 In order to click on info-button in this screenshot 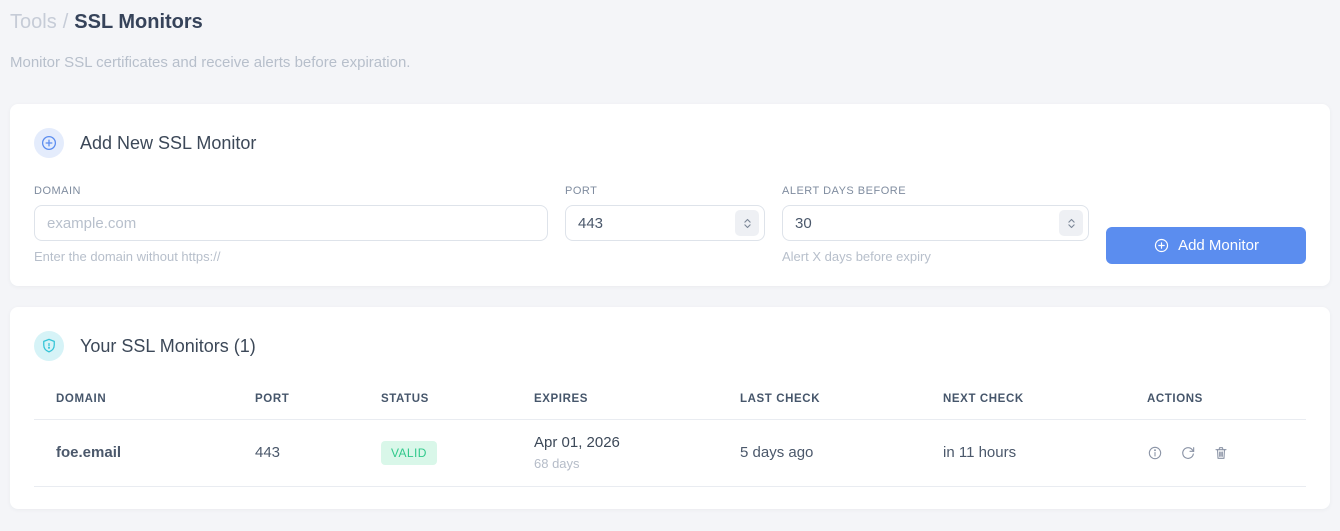, I will do `click(1155, 453)`.